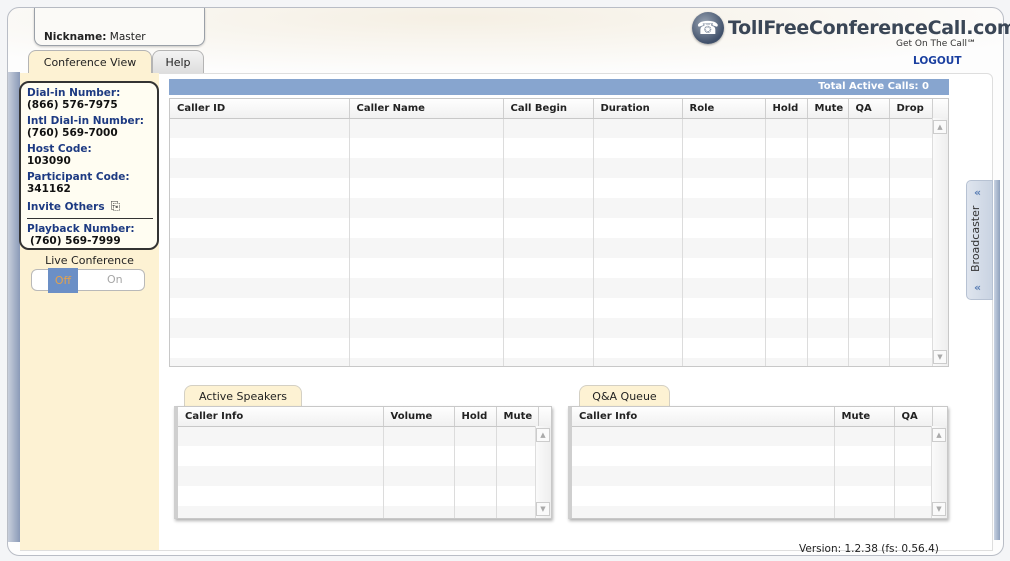  What do you see at coordinates (548, 109) in the screenshot?
I see `column-header: Call Begin` at bounding box center [548, 109].